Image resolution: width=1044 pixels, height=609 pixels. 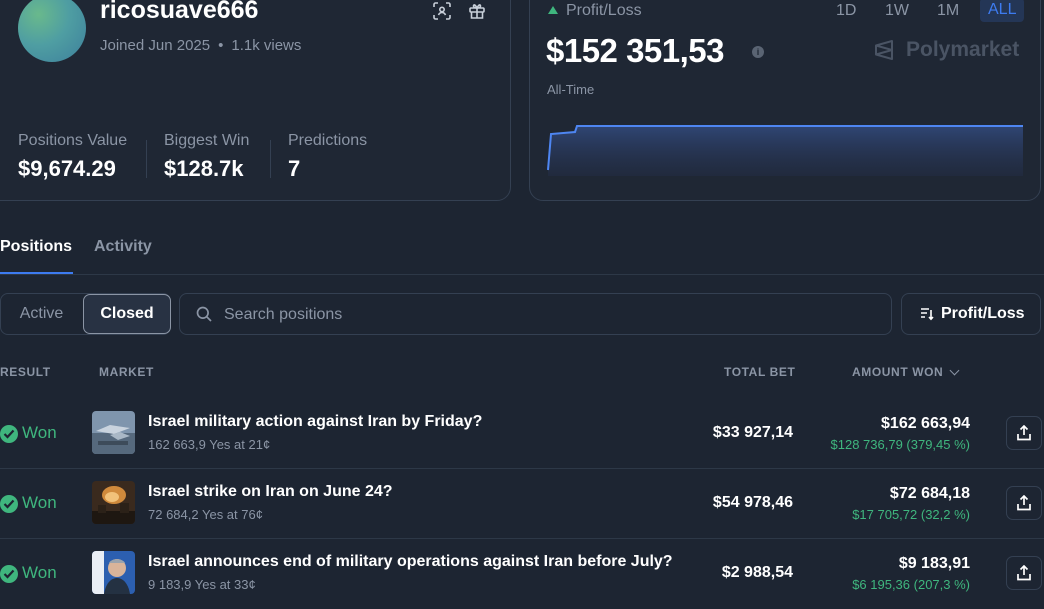 What do you see at coordinates (270, 492) in the screenshot?
I see `market-title: Israel strike on Iran on June 24?` at bounding box center [270, 492].